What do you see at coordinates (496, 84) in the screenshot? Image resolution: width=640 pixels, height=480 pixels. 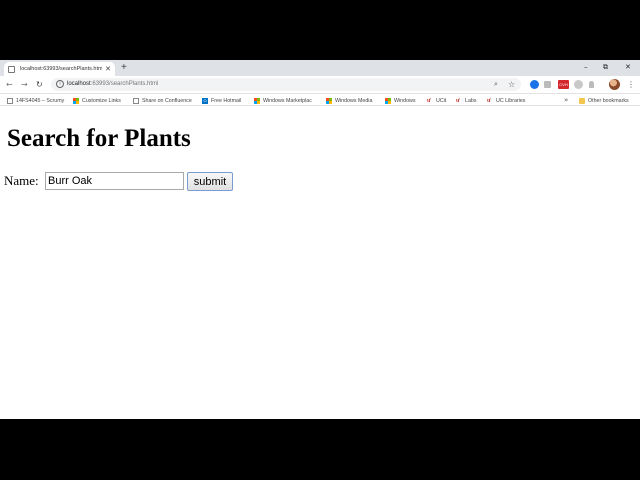 I see `zoom-icon: ⌕` at bounding box center [496, 84].